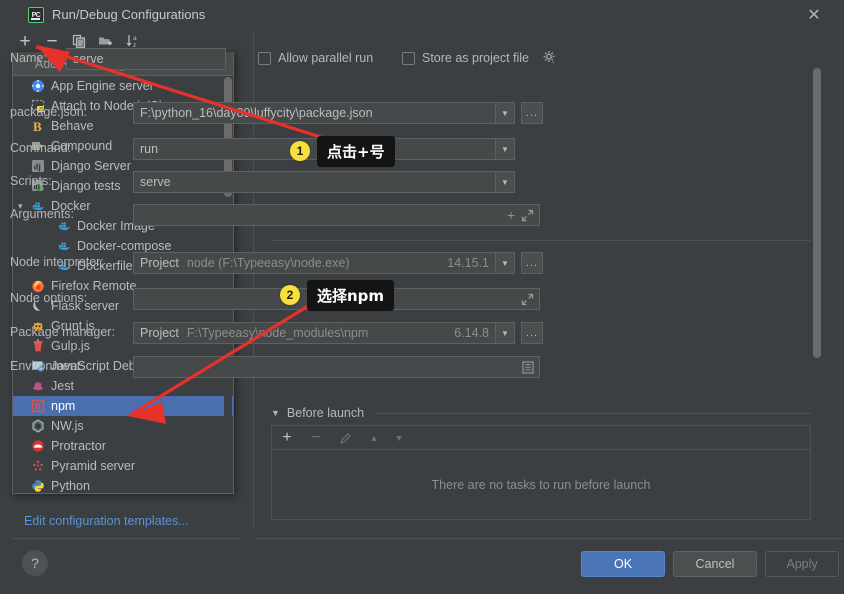 This screenshot has width=844, height=594. Describe the element at coordinates (468, 263) in the screenshot. I see `node-interpreter-version: 14.15.1` at that location.